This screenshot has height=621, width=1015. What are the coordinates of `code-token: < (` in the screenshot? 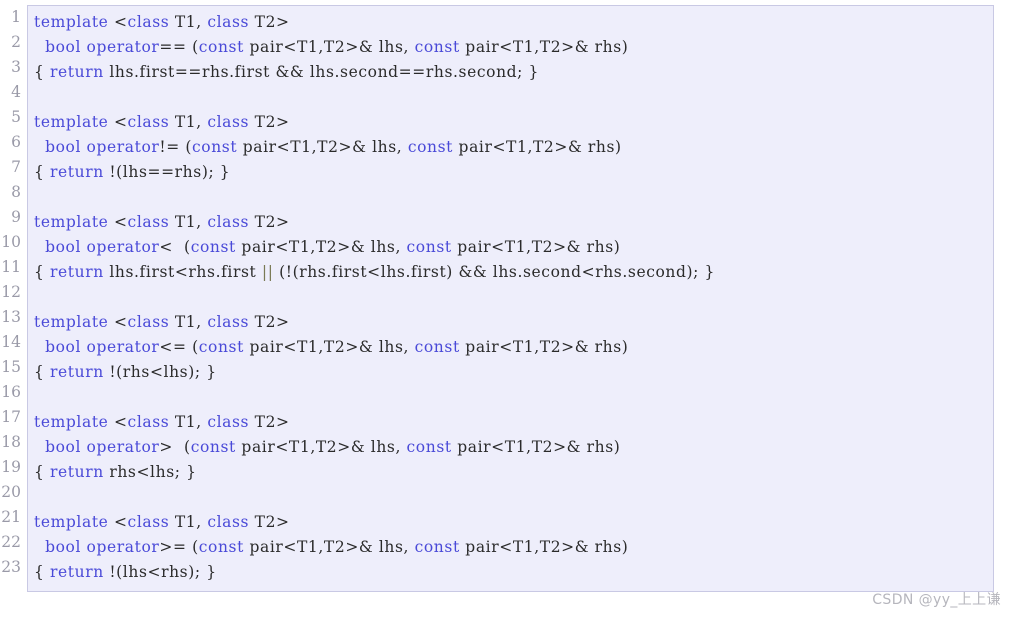 It's located at (175, 247).